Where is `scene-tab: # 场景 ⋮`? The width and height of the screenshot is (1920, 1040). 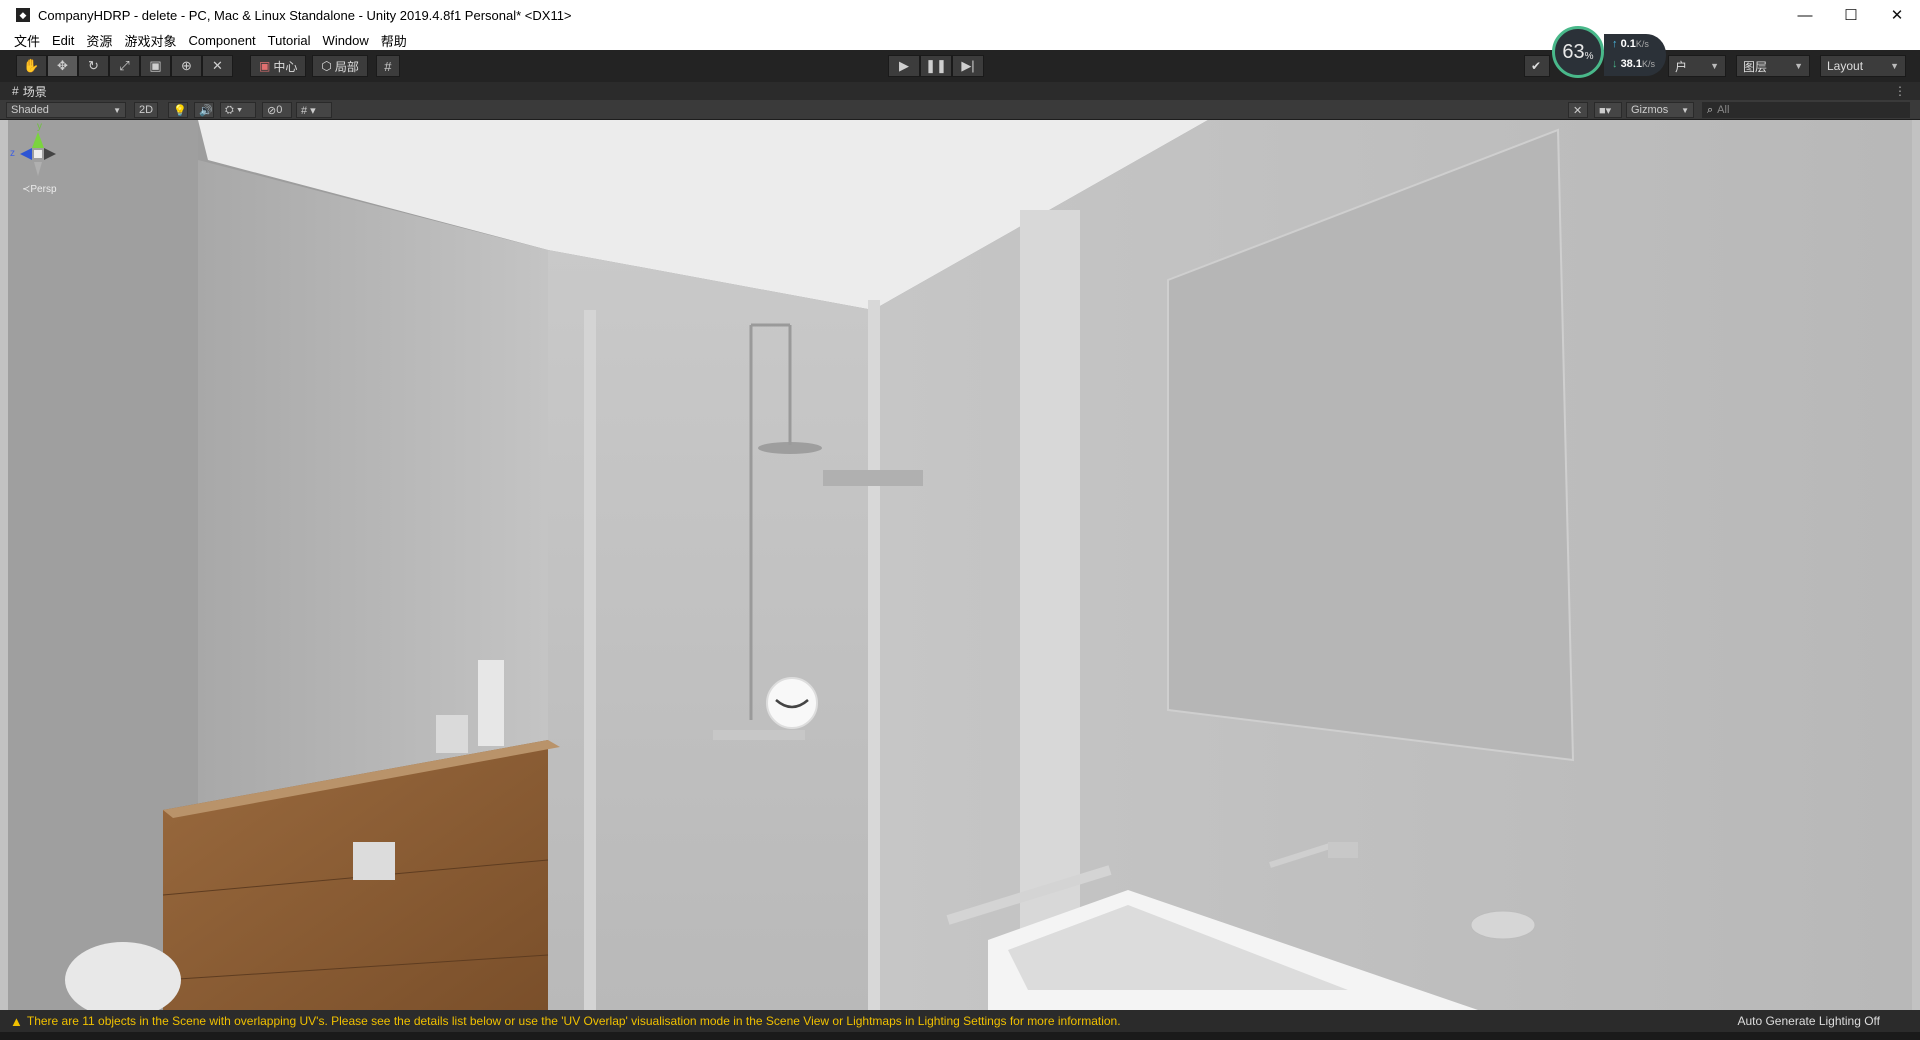 scene-tab: # 场景 ⋮ is located at coordinates (960, 91).